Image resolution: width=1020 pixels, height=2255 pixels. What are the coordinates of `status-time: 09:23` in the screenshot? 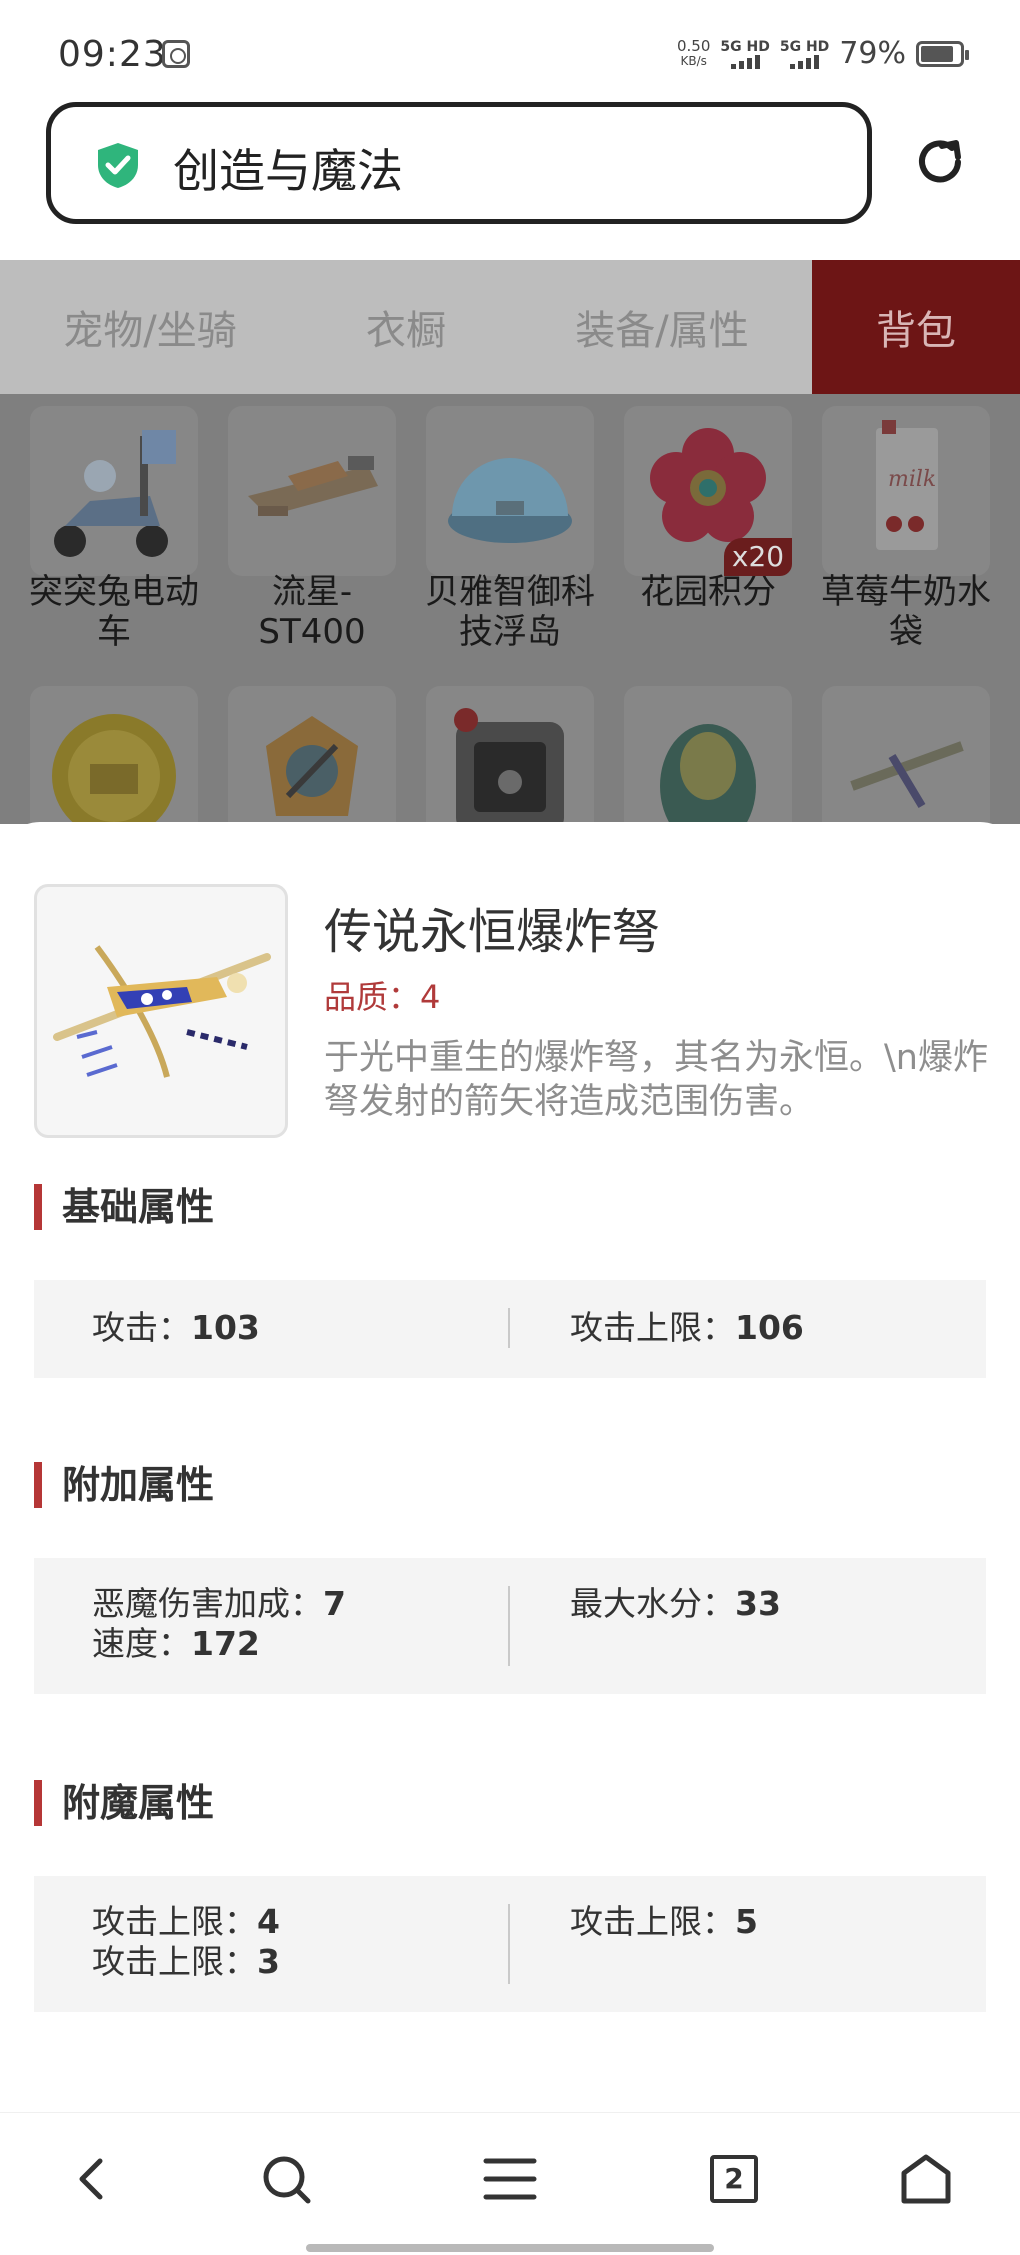 It's located at (112, 54).